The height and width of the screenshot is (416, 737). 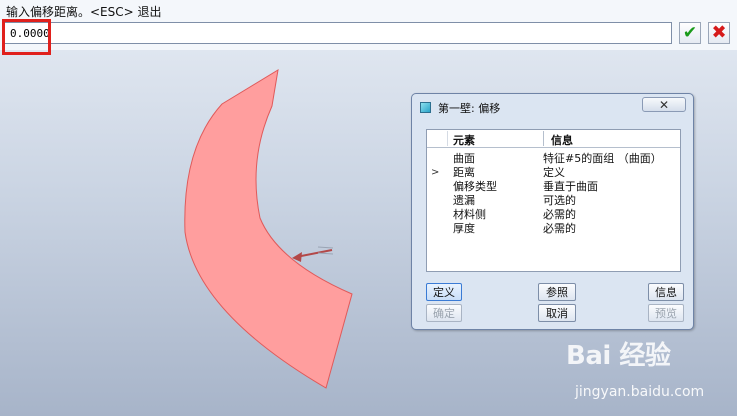 I want to click on table-row: 遗漏 可选的, so click(x=553, y=201).